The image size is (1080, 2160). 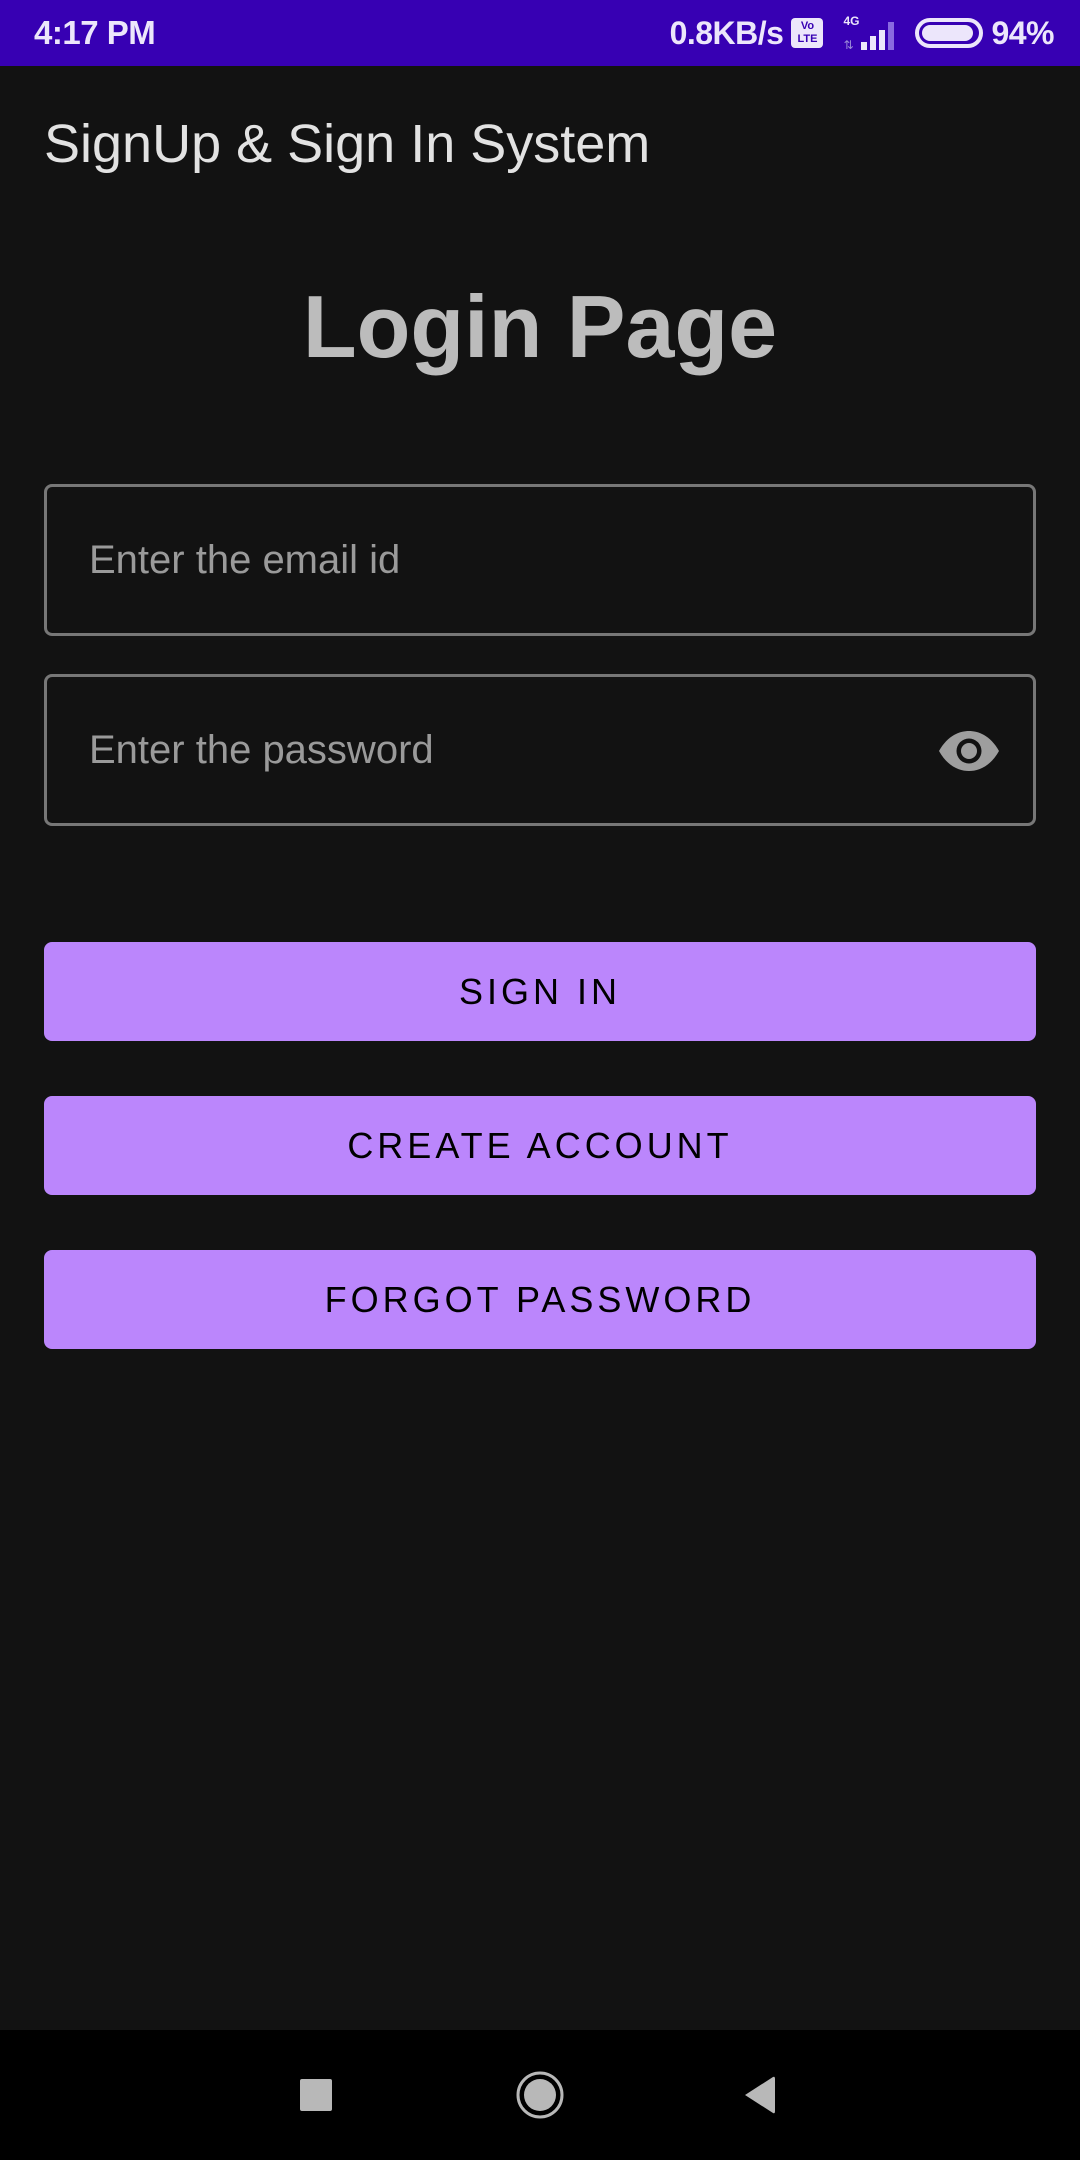 What do you see at coordinates (540, 1299) in the screenshot?
I see `forgot-password-button: FORGOT PASSWORD` at bounding box center [540, 1299].